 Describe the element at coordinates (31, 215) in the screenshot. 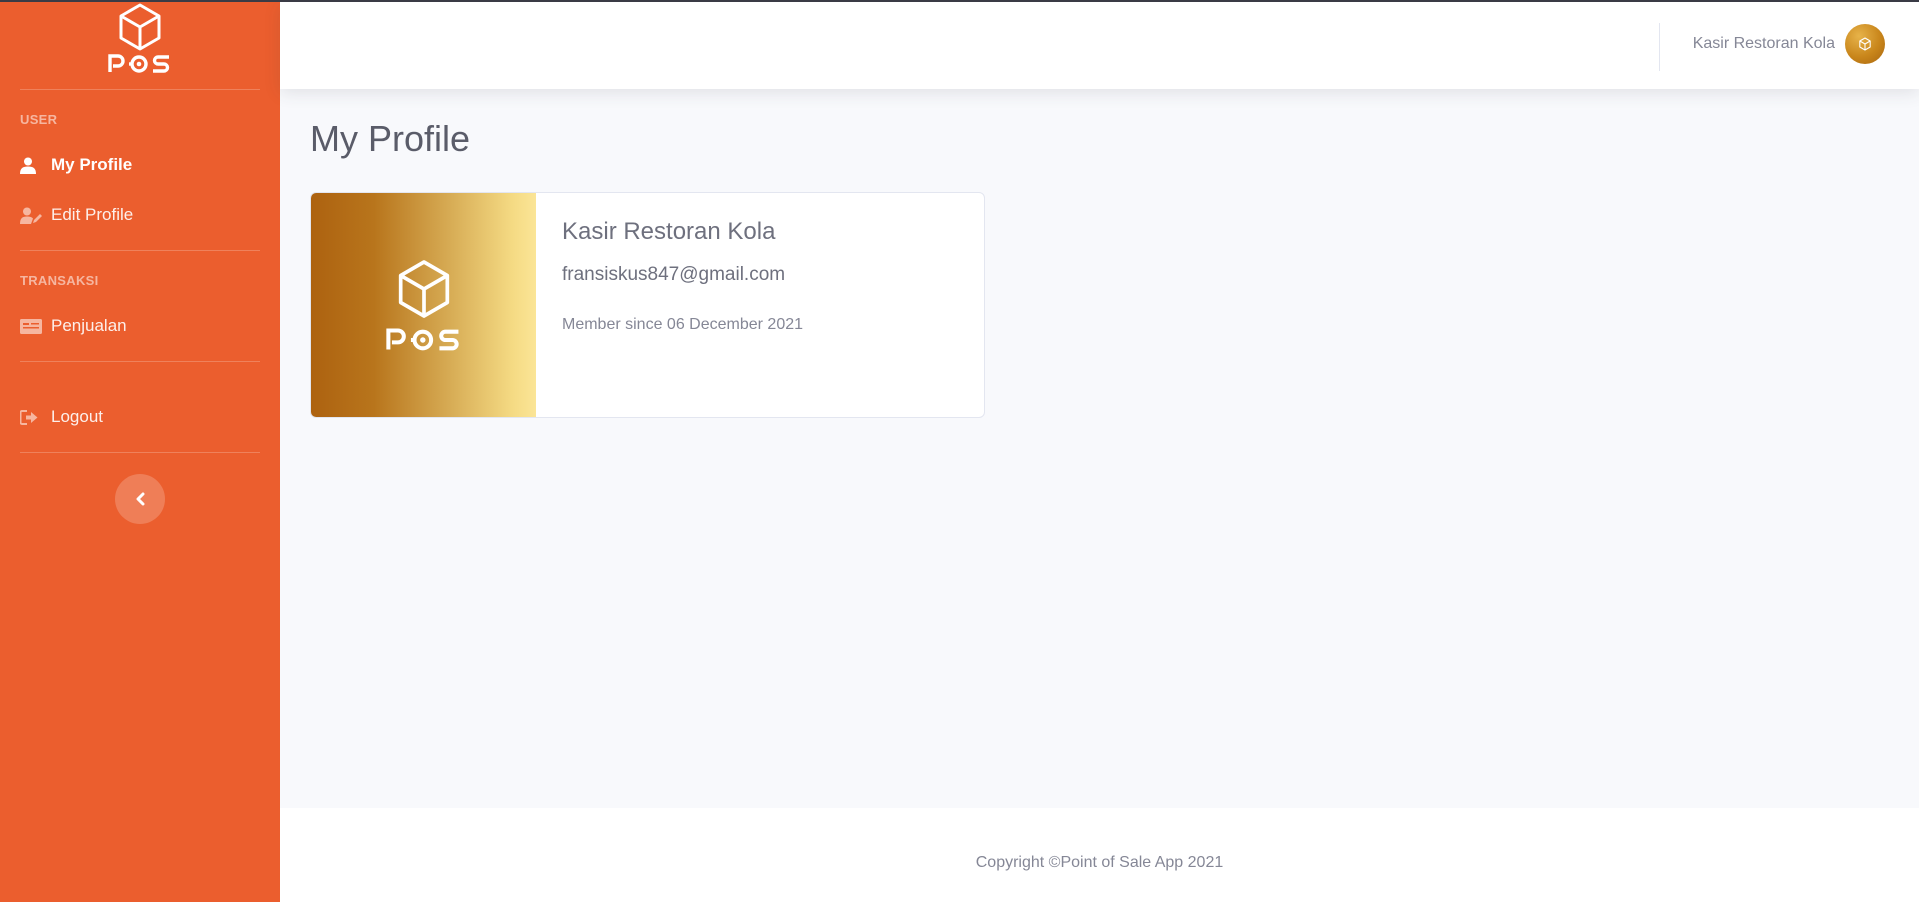

I see `user-edit-icon` at that location.